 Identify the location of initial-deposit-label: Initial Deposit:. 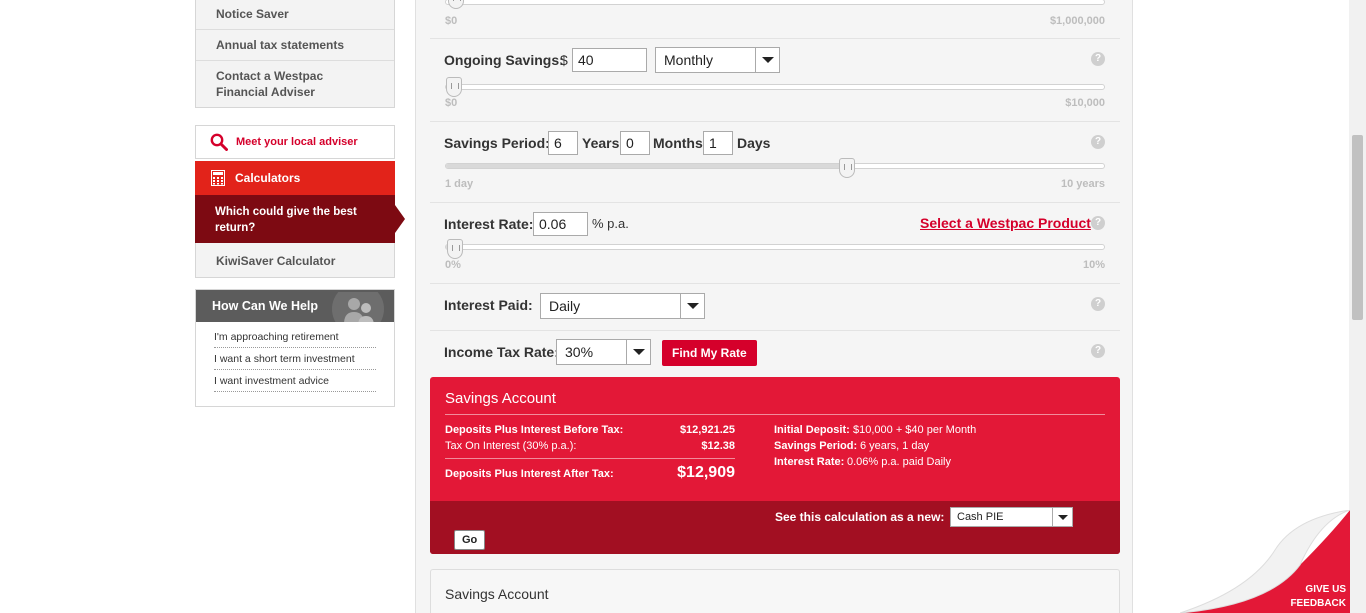
(812, 430).